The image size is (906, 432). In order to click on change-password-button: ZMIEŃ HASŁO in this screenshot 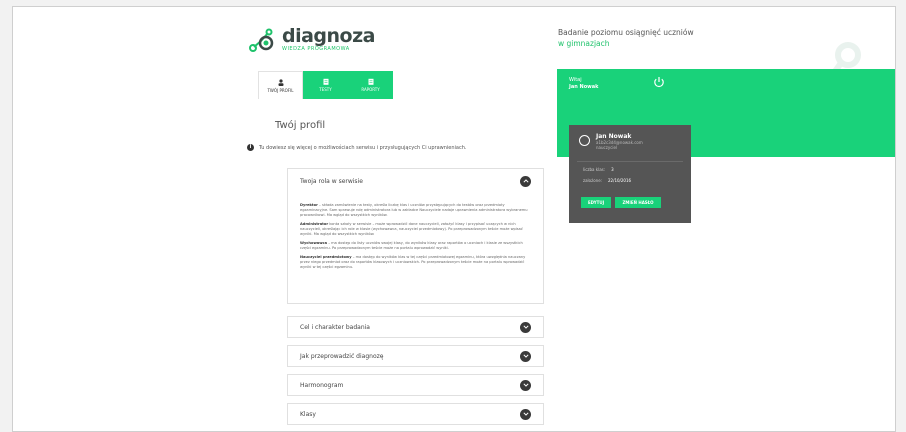, I will do `click(638, 202)`.